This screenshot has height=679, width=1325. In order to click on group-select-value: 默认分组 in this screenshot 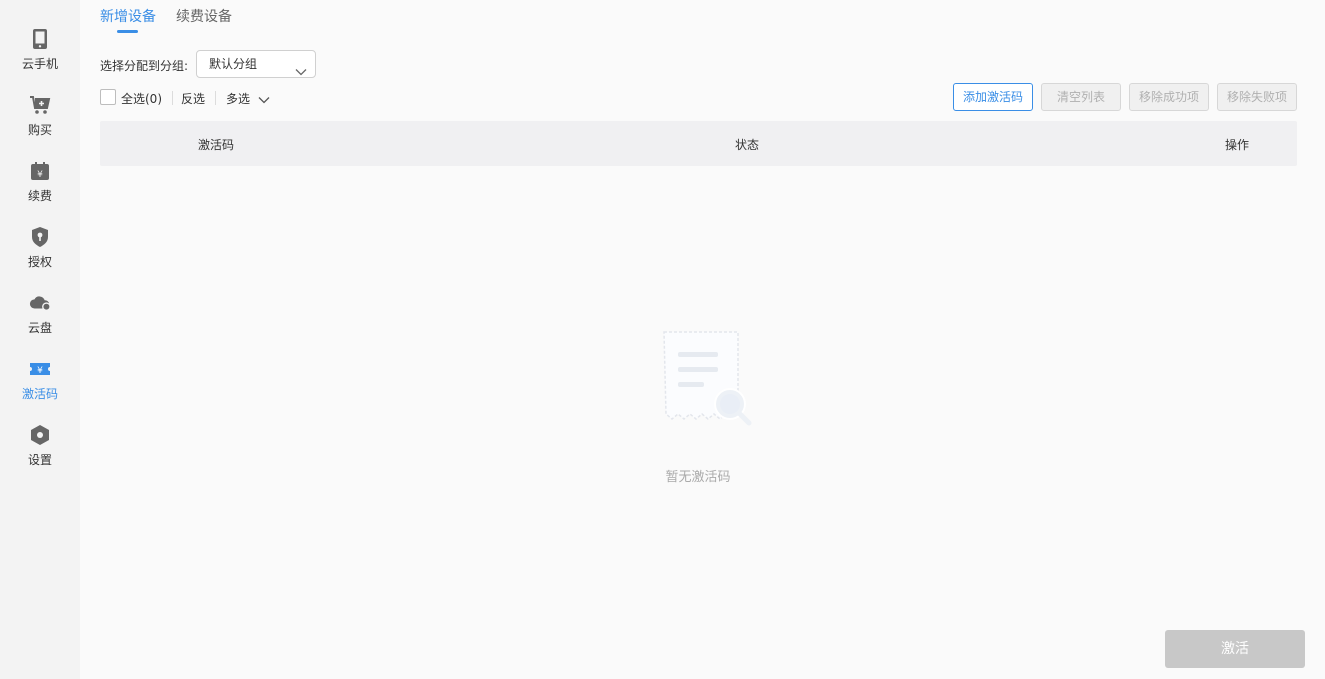, I will do `click(233, 64)`.